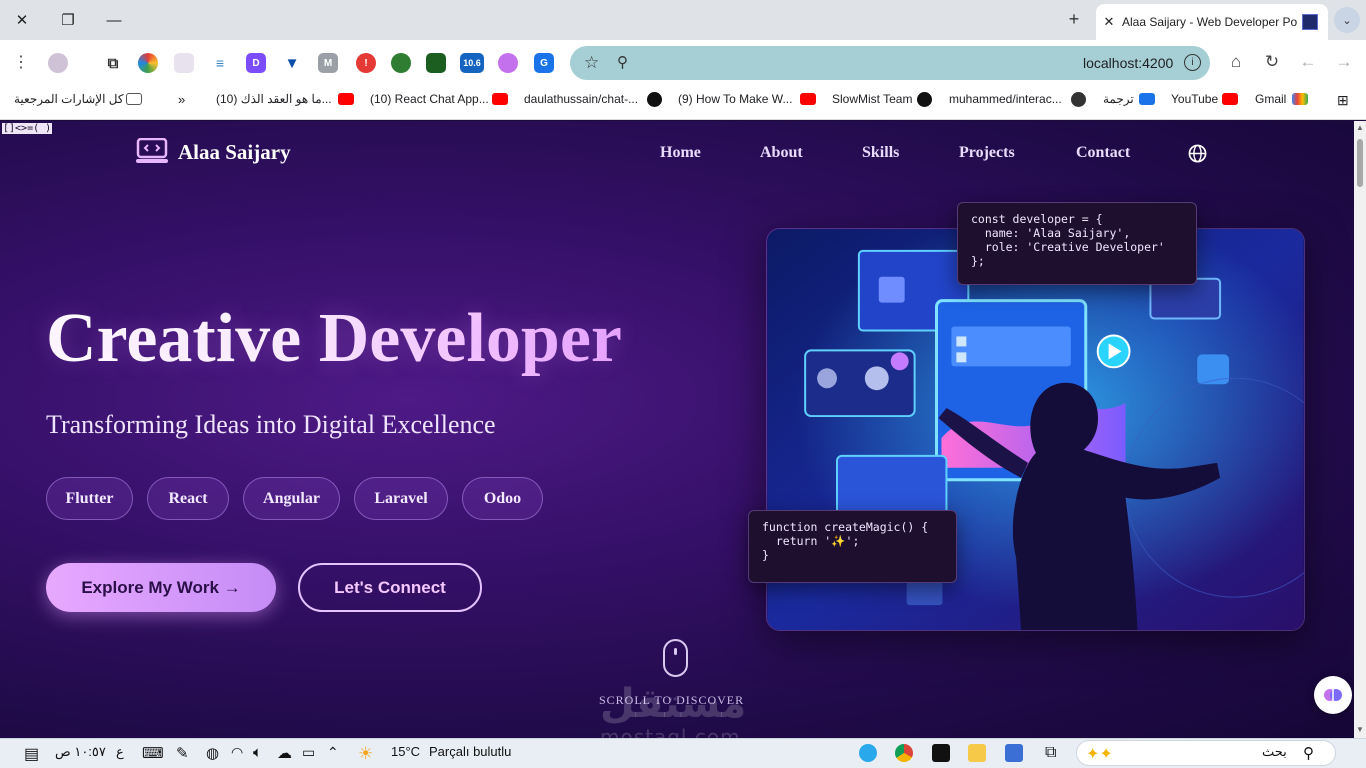 This screenshot has width=1366, height=768. I want to click on tech-chip-laravel: Laravel, so click(401, 498).